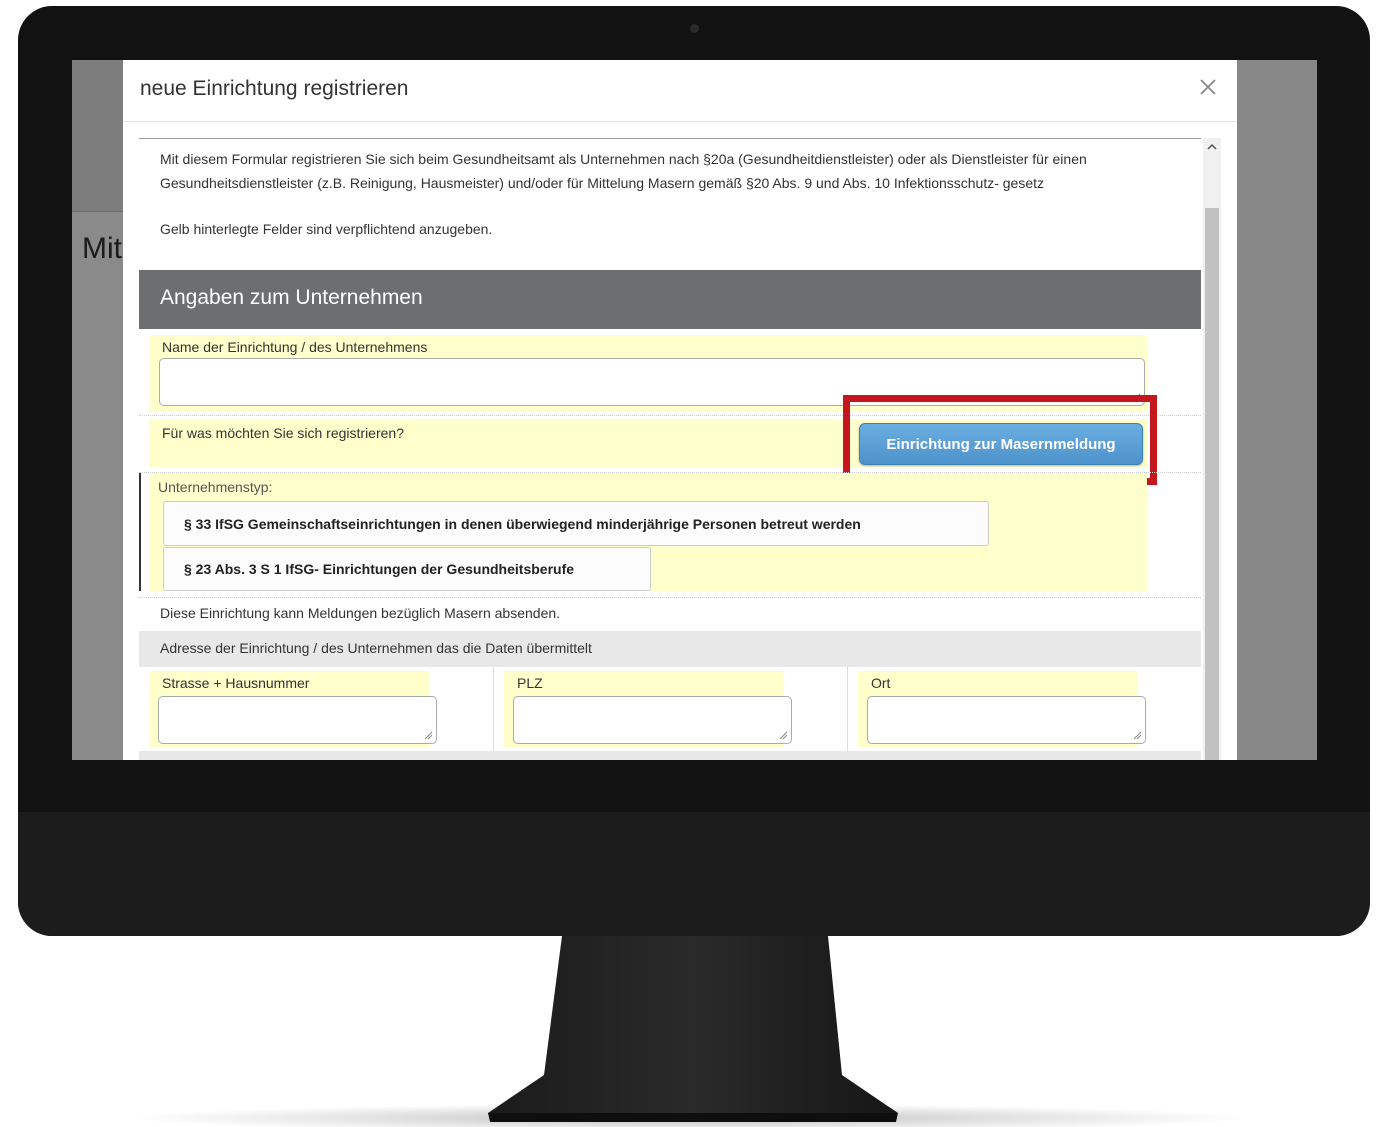 The width and height of the screenshot is (1378, 1127). I want to click on city-label: Ort, so click(881, 683).